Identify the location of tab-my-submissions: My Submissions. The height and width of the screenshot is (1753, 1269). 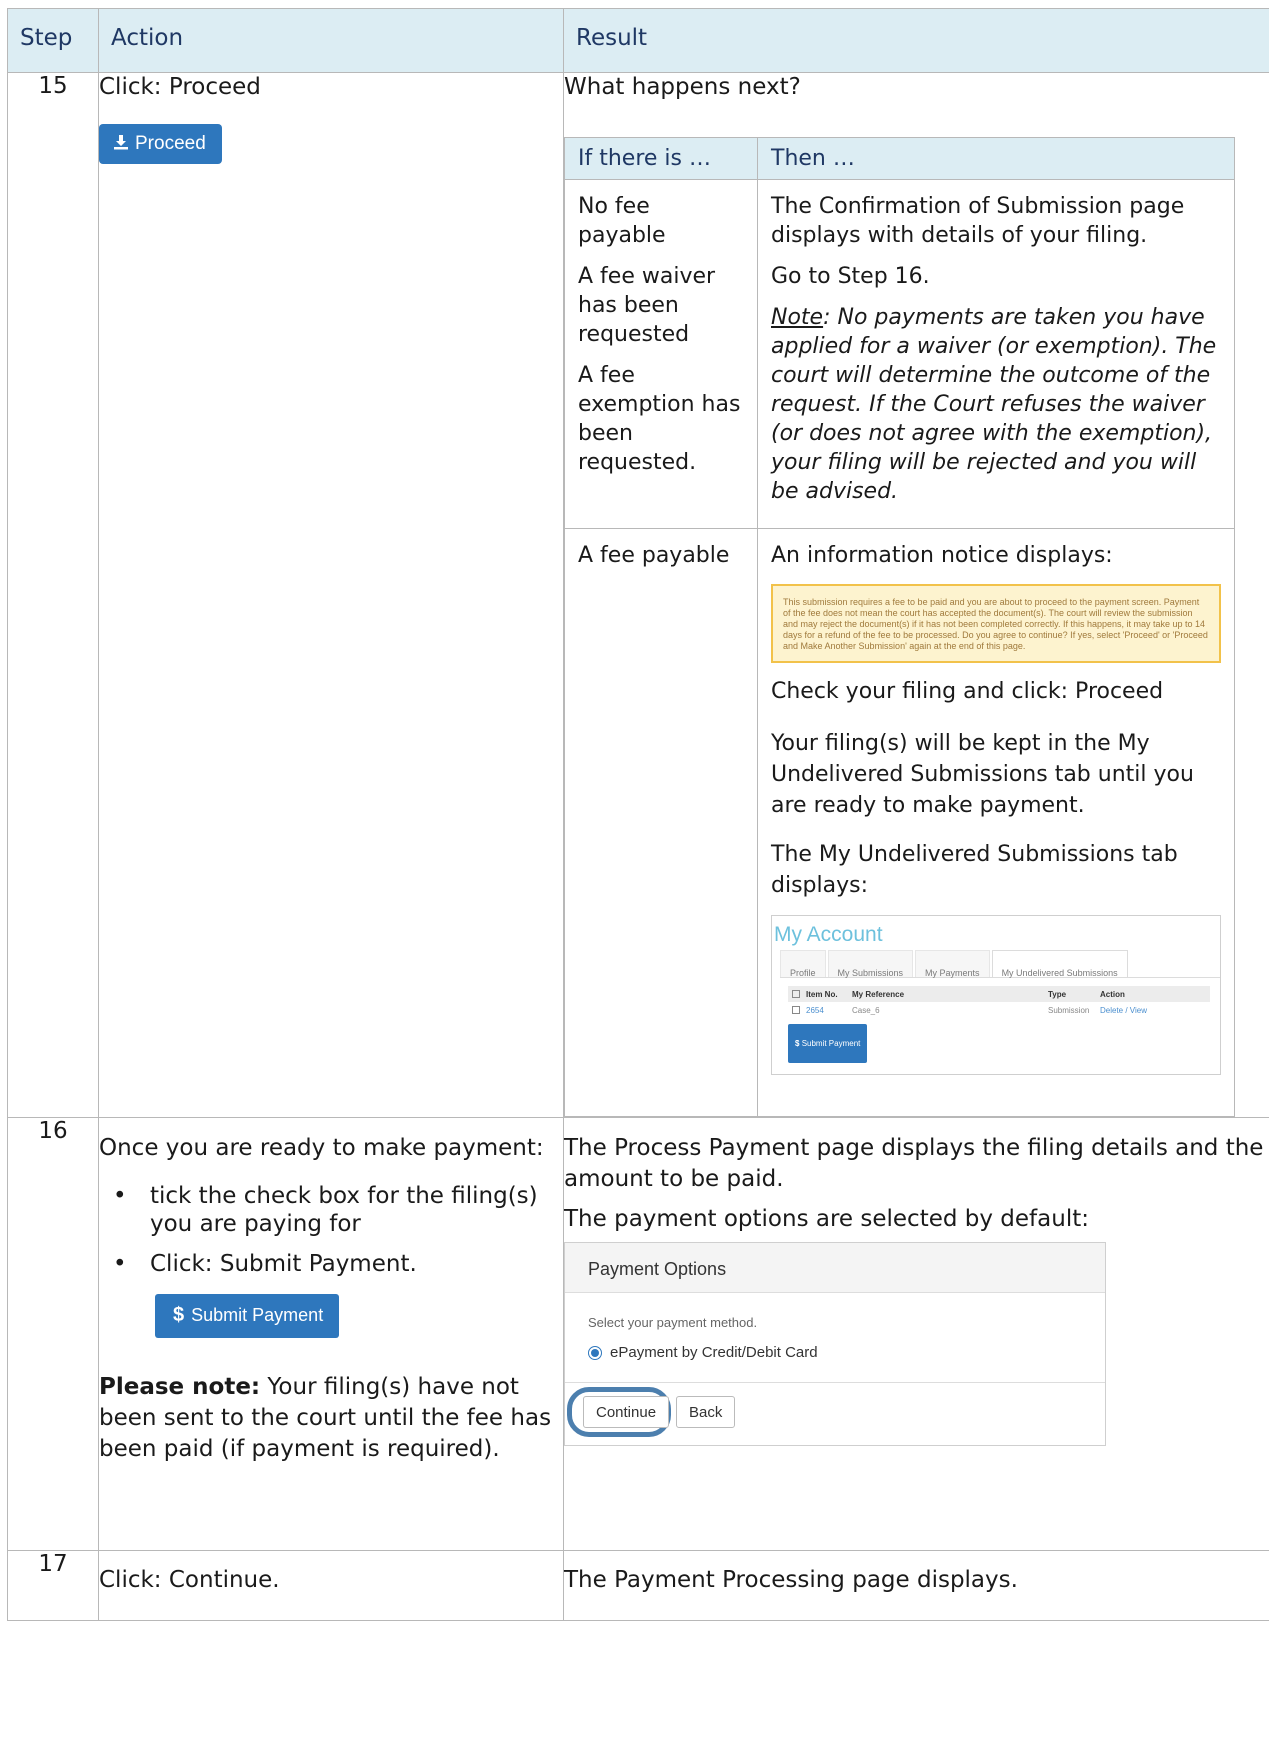
(870, 964).